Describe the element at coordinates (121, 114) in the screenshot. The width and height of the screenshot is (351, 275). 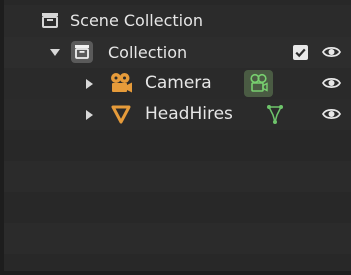
I see `mesh-object-icon` at that location.